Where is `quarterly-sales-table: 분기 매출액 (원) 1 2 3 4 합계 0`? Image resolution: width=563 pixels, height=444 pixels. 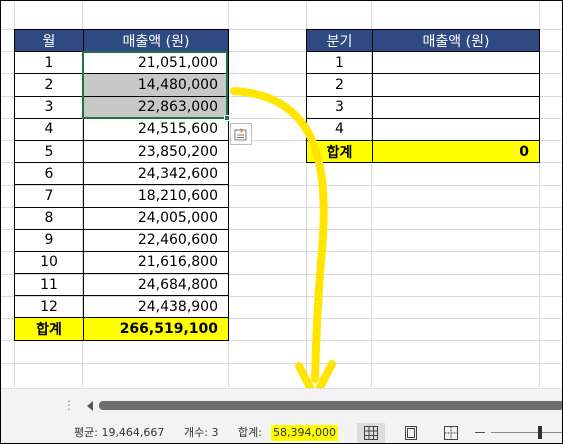
quarterly-sales-table: 분기 매출액 (원) 1 2 3 4 합계 0 is located at coordinates (423, 96).